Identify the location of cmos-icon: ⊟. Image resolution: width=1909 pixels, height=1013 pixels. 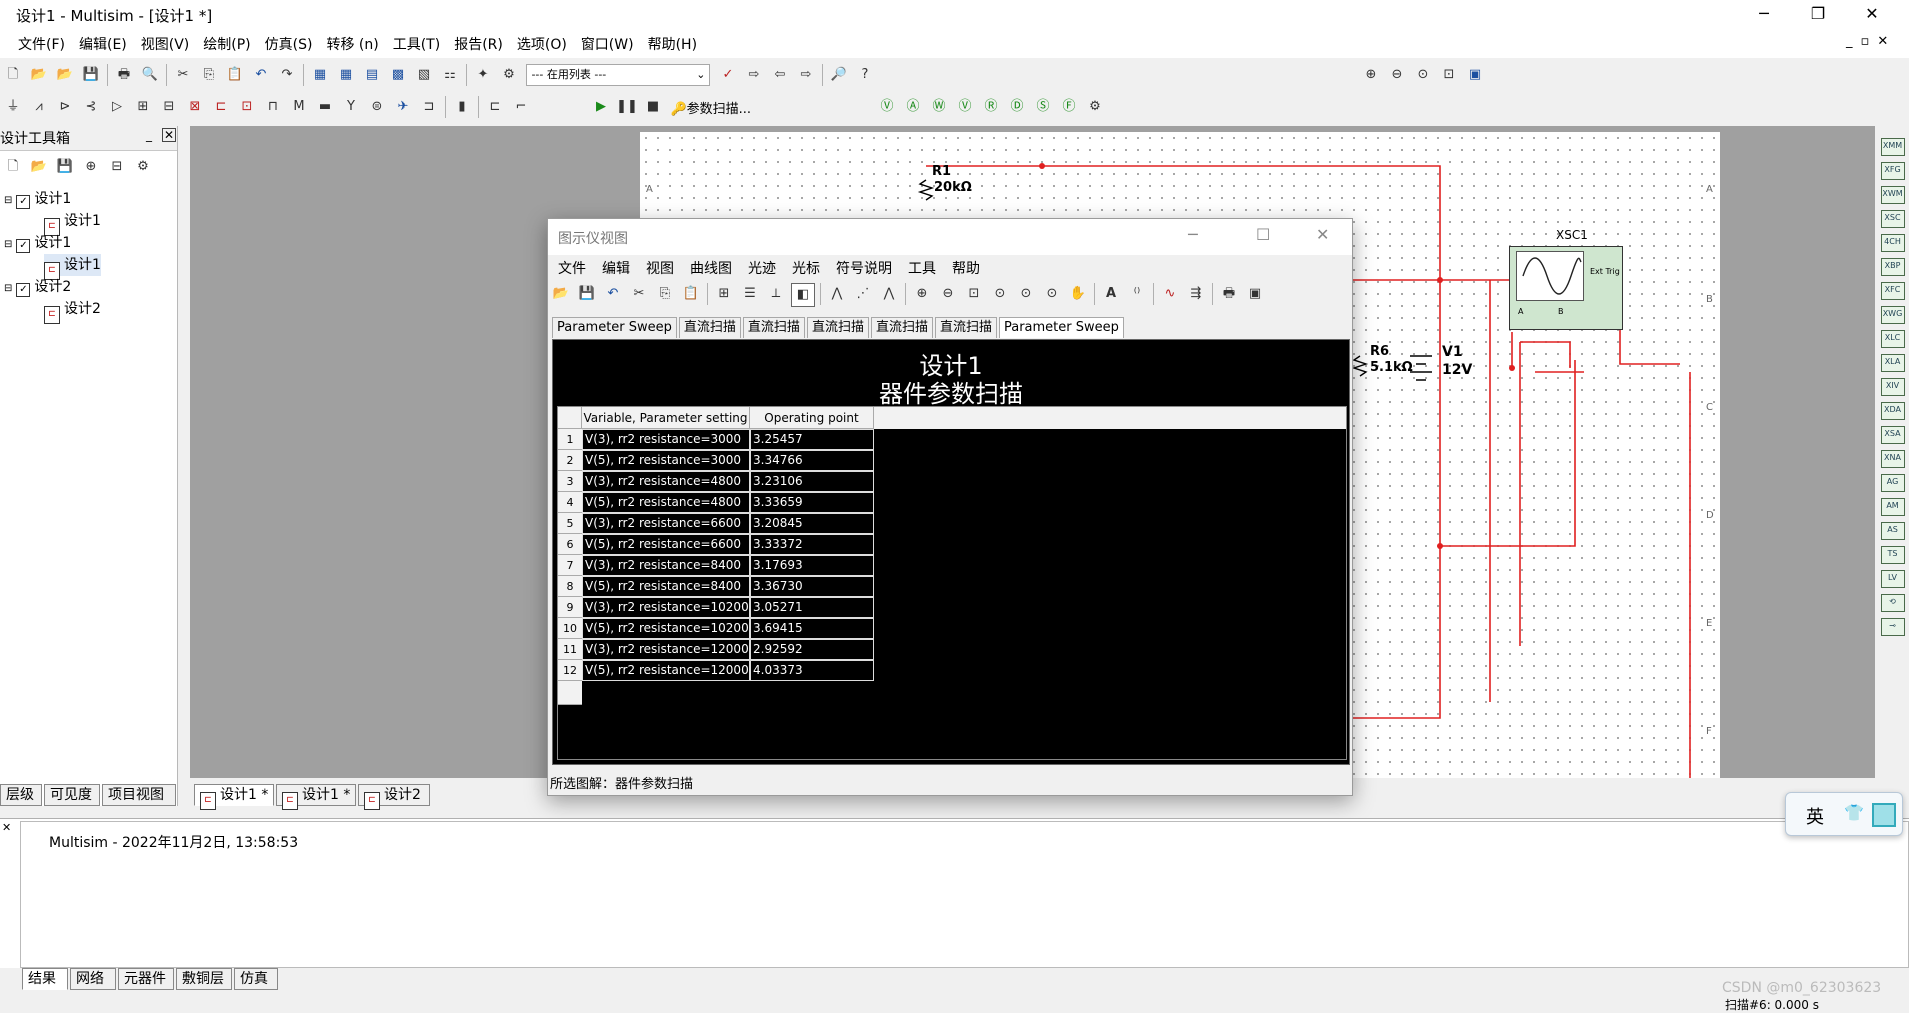
(169, 107).